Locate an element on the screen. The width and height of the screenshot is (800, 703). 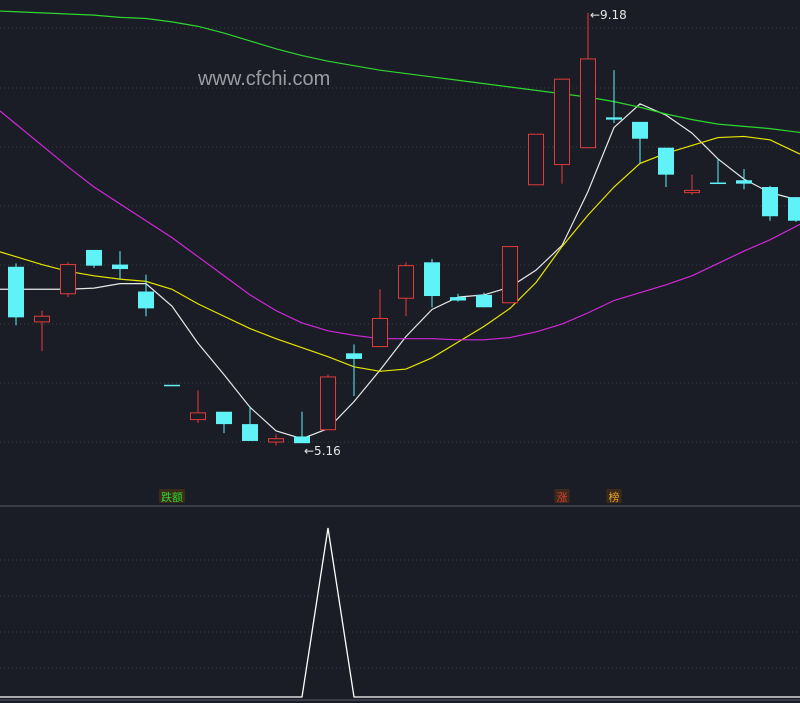
watermark-text: www.cfchi.com is located at coordinates (263, 79).